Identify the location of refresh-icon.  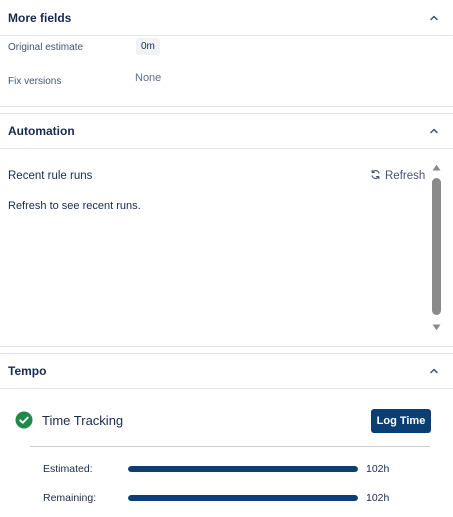
(375, 176).